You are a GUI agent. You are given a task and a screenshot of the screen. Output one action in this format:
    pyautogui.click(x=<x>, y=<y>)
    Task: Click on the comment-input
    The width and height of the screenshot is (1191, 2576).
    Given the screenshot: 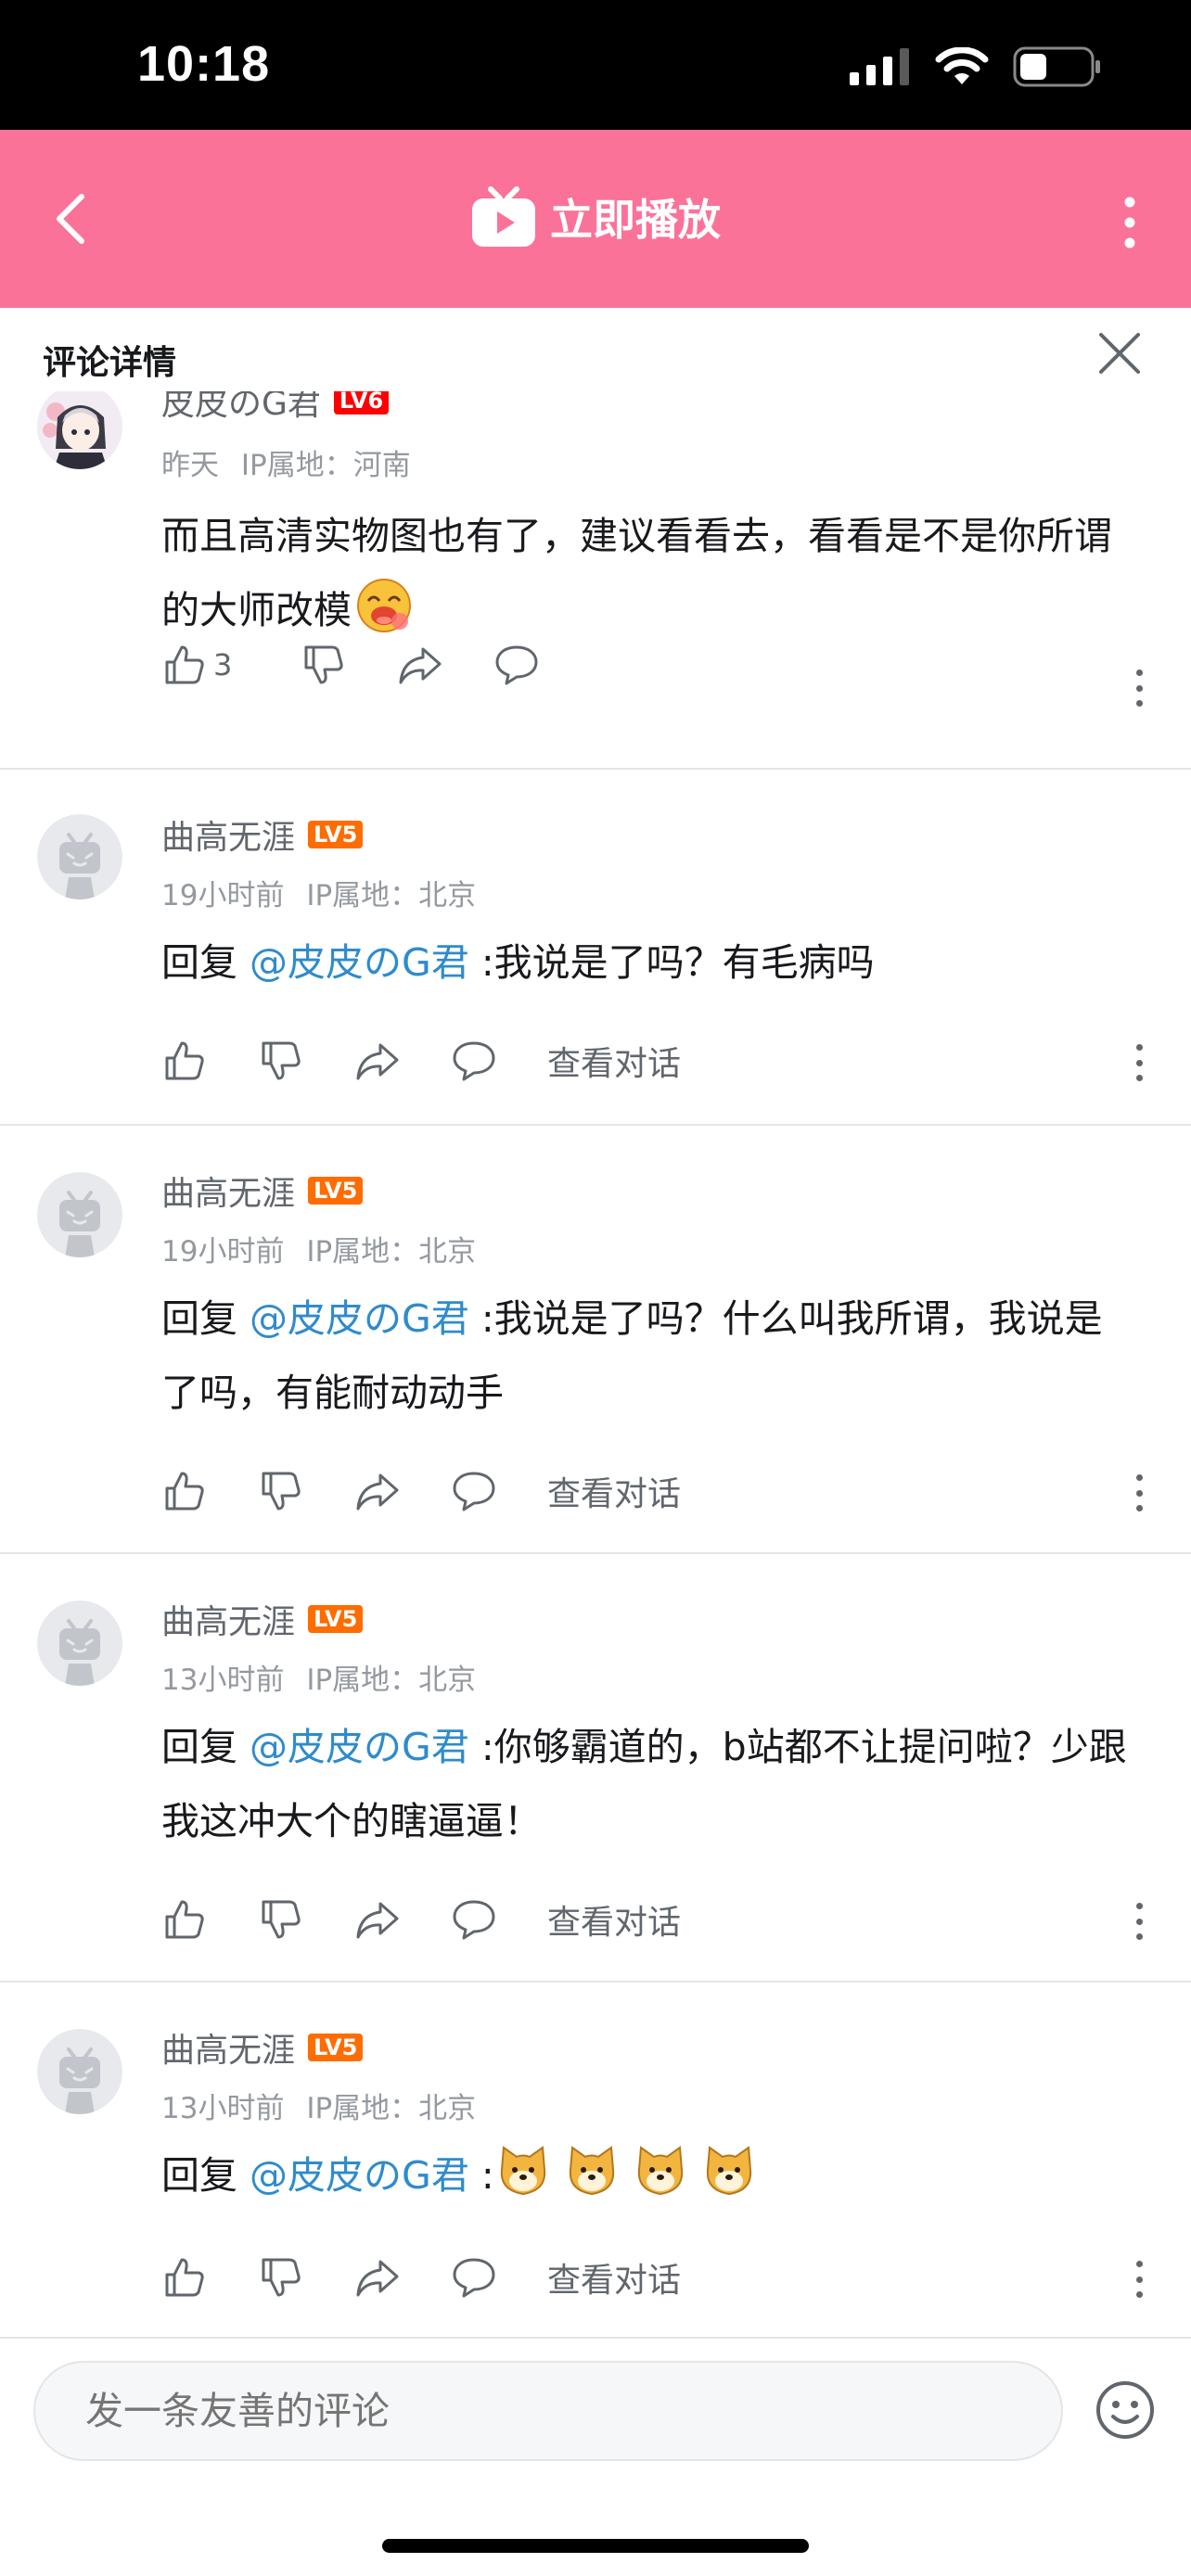 What is the action you would take?
    pyautogui.click(x=548, y=2411)
    